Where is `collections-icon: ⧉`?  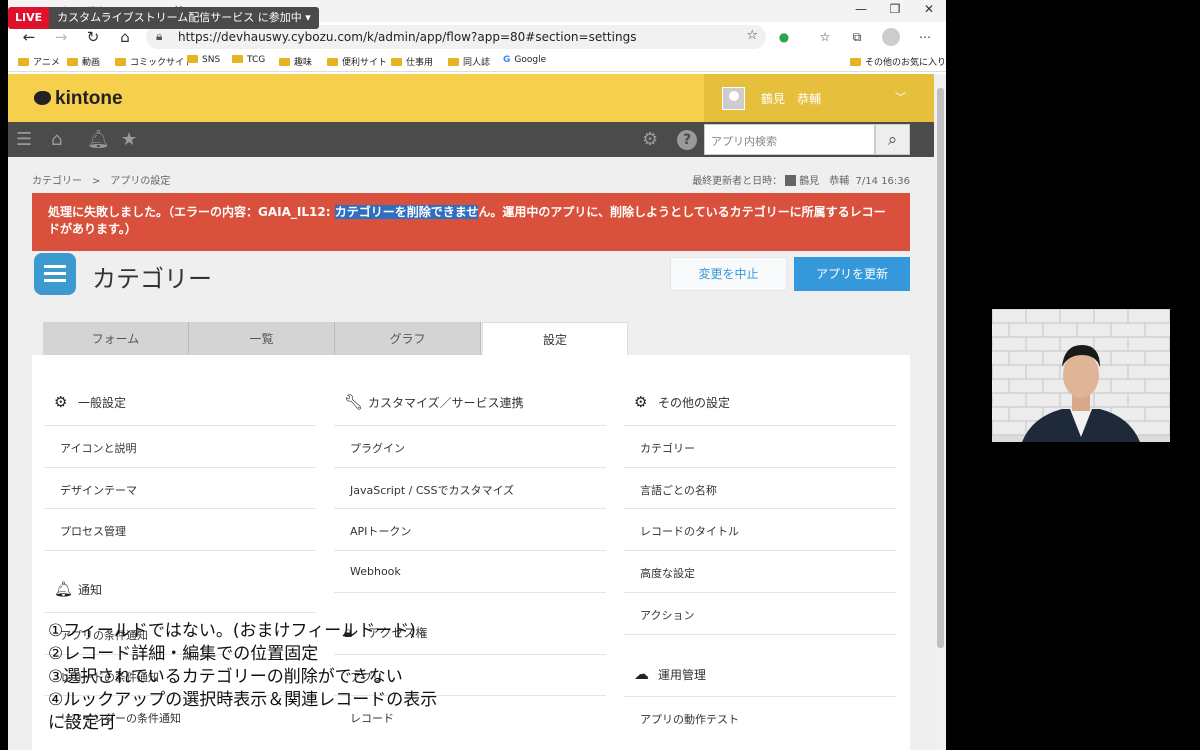 collections-icon: ⧉ is located at coordinates (857, 37).